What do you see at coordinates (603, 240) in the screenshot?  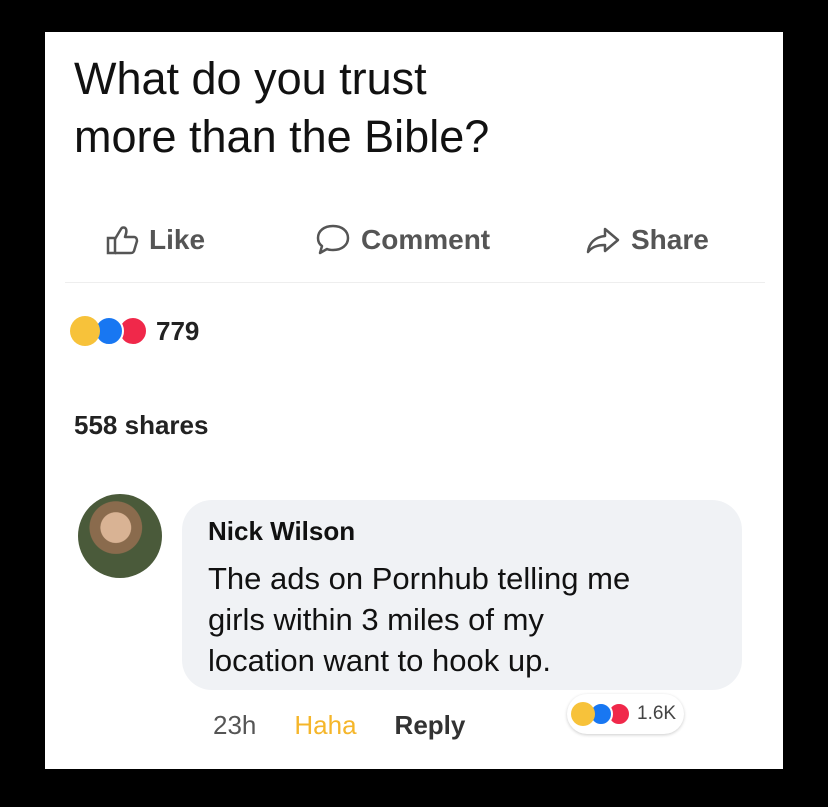 I see `share-arrow-icon` at bounding box center [603, 240].